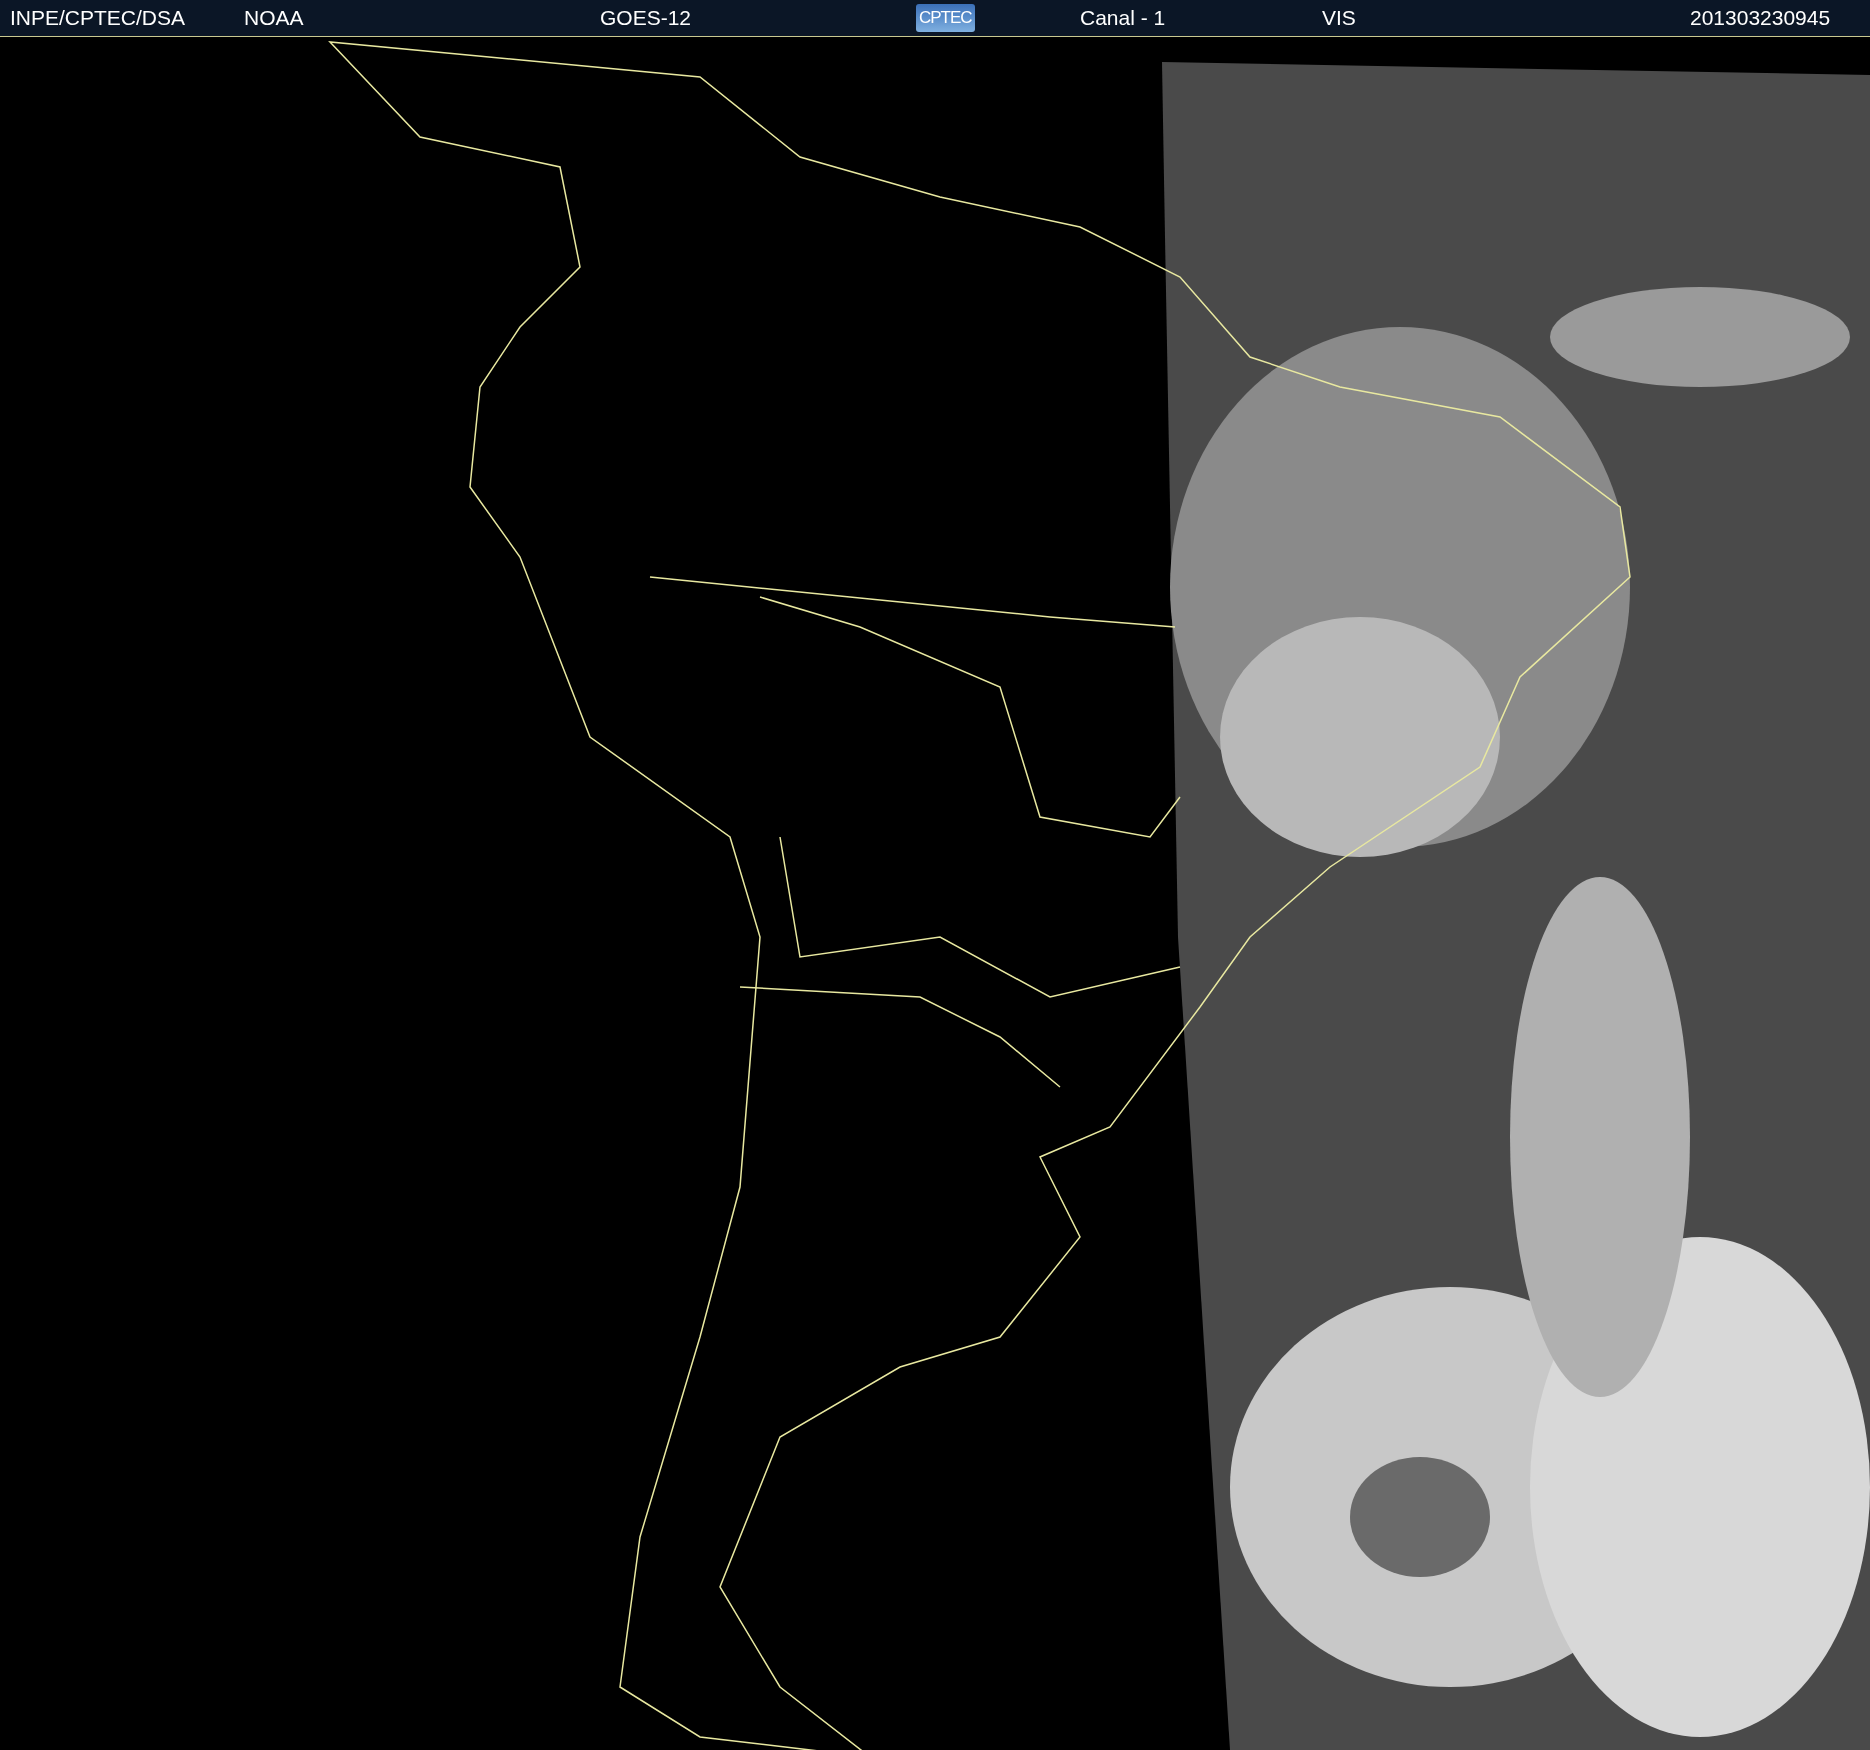 This screenshot has width=1870, height=1750. Describe the element at coordinates (1123, 18) in the screenshot. I see `channel-label: Canal - 1` at that location.